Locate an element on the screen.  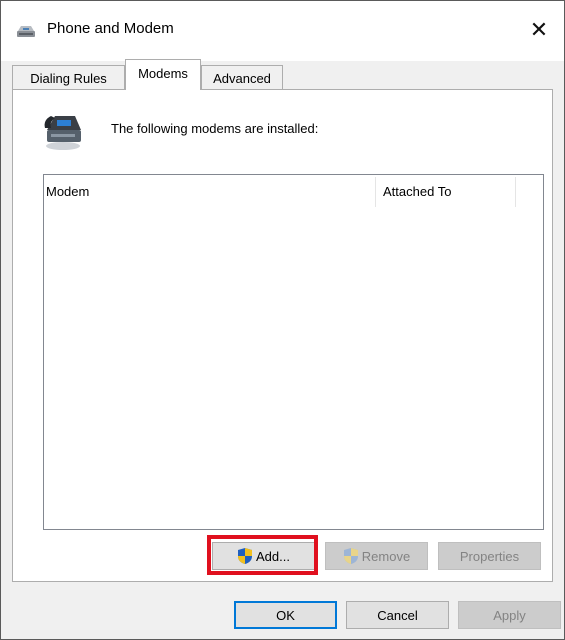
close-button: ✕ is located at coordinates (539, 30).